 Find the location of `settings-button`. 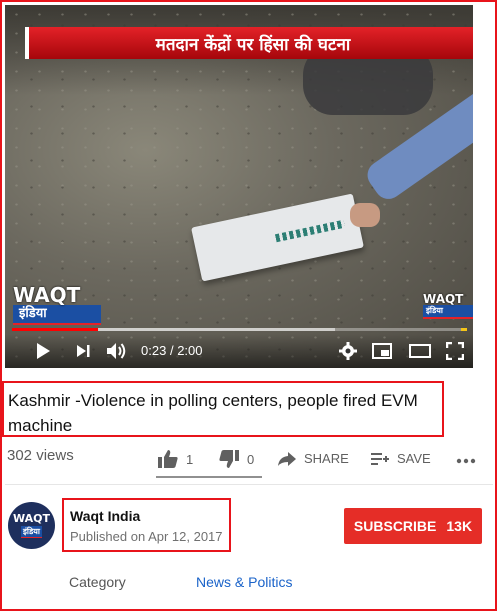

settings-button is located at coordinates (348, 351).